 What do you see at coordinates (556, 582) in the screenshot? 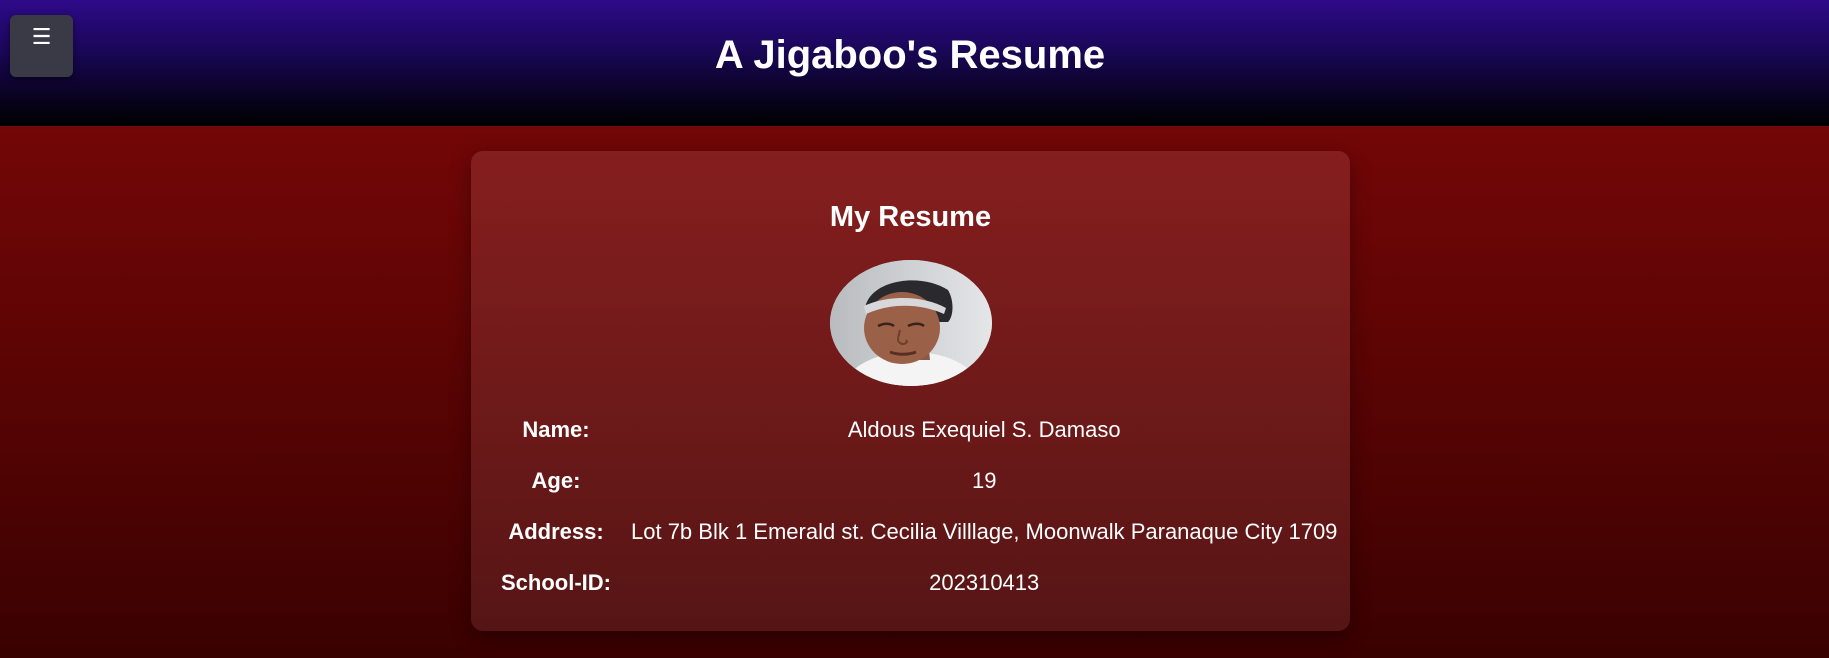
I see `school-id-label: School-ID:` at bounding box center [556, 582].